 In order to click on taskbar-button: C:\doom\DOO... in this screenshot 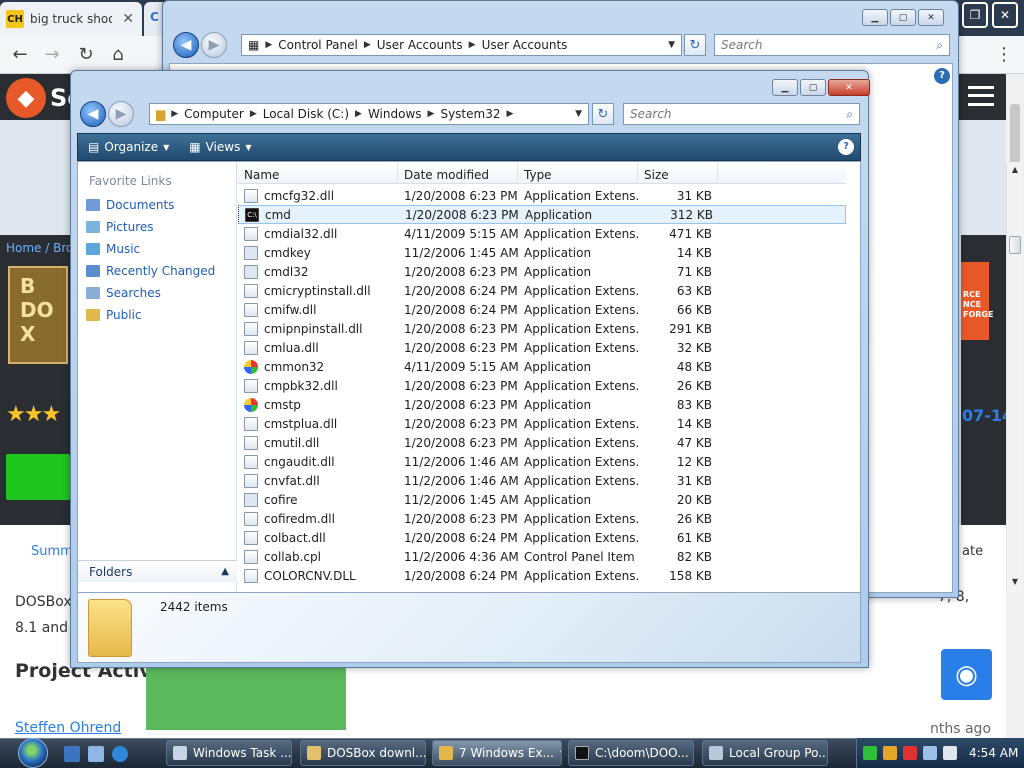, I will do `click(631, 753)`.